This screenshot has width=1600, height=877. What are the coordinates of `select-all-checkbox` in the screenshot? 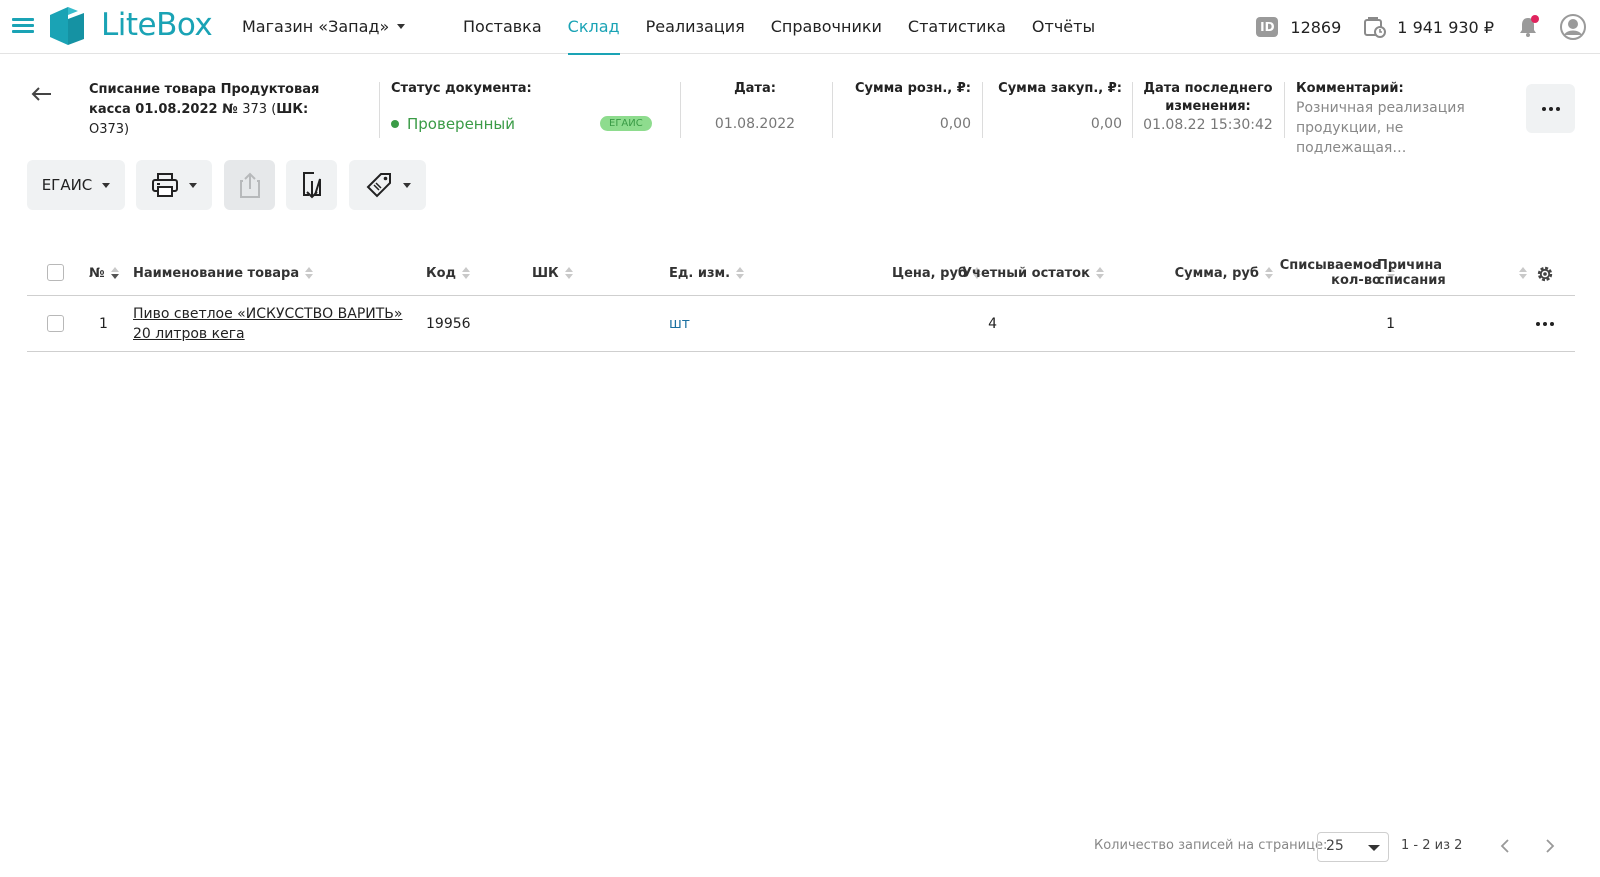 It's located at (55, 272).